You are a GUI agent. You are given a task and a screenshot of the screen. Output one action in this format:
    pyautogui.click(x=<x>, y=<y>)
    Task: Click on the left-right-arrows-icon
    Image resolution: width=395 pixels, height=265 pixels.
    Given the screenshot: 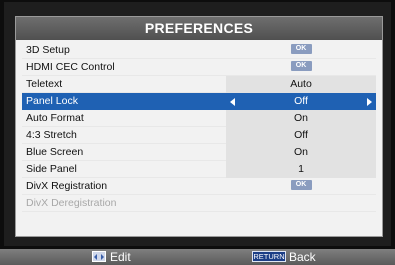 What is the action you would take?
    pyautogui.click(x=99, y=256)
    